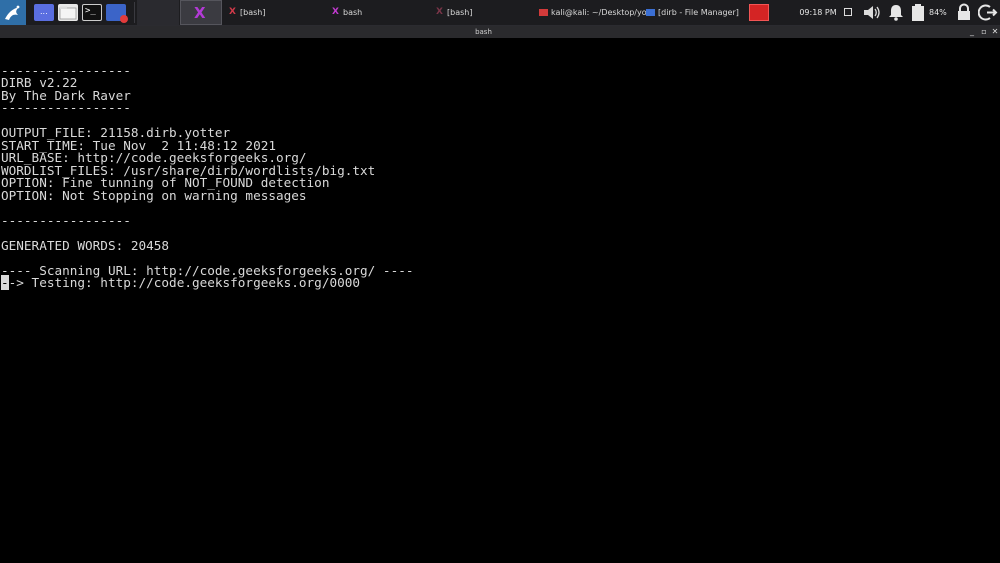 This screenshot has height=563, width=1000. What do you see at coordinates (938, 12) in the screenshot?
I see `battery-percentage: 84%` at bounding box center [938, 12].